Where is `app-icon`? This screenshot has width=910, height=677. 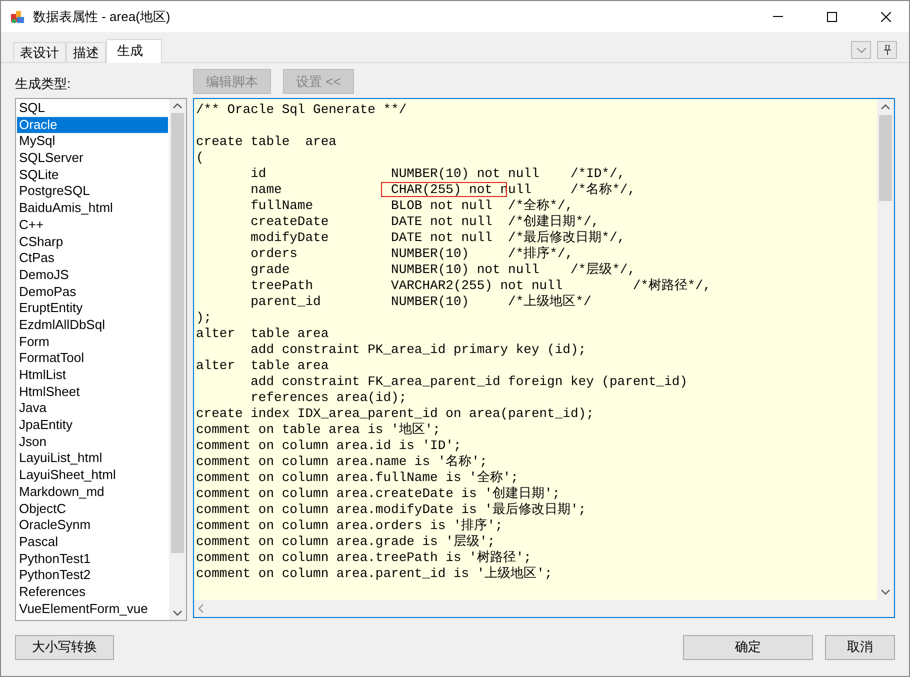 app-icon is located at coordinates (18, 17).